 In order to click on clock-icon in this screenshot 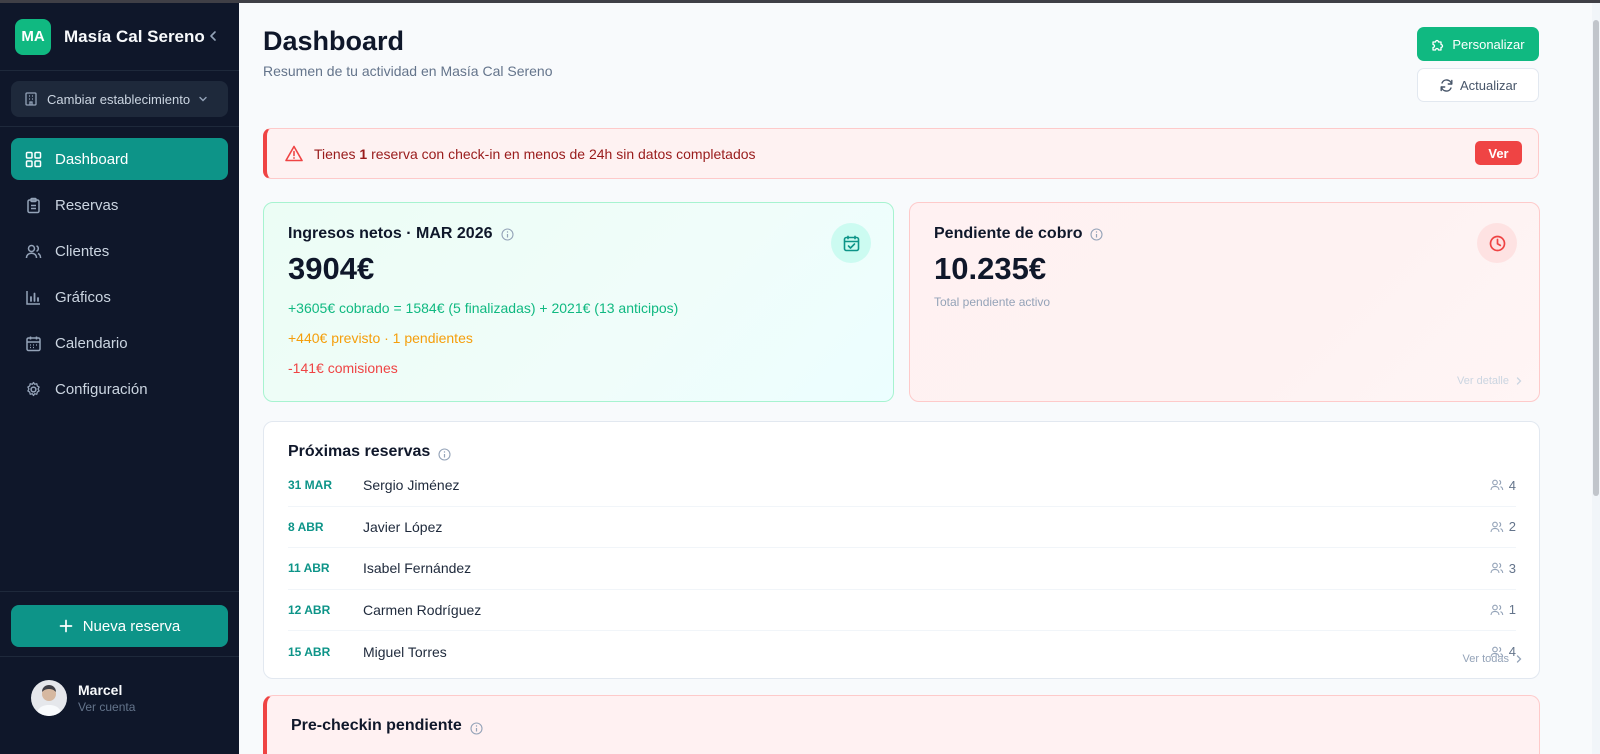, I will do `click(1497, 243)`.